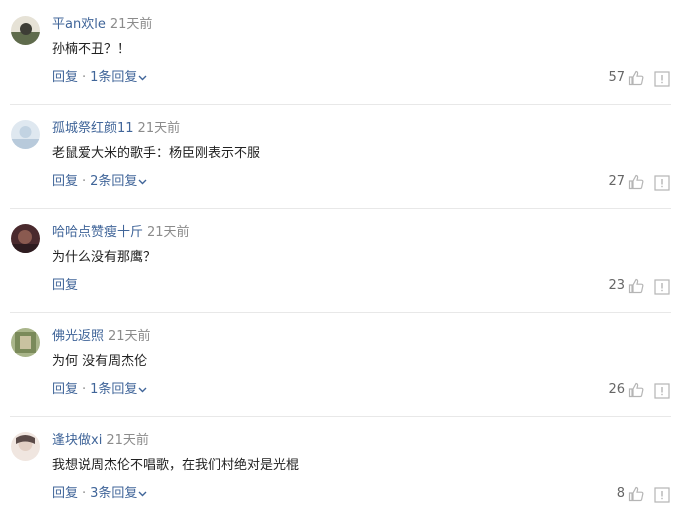  What do you see at coordinates (616, 181) in the screenshot?
I see `like-count: 27` at bounding box center [616, 181].